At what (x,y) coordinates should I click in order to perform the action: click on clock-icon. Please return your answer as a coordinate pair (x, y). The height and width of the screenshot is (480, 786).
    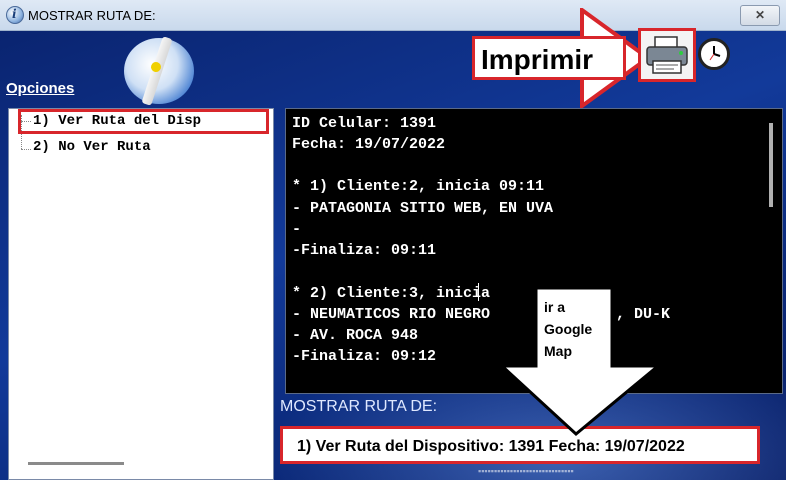
    Looking at the image, I should click on (714, 54).